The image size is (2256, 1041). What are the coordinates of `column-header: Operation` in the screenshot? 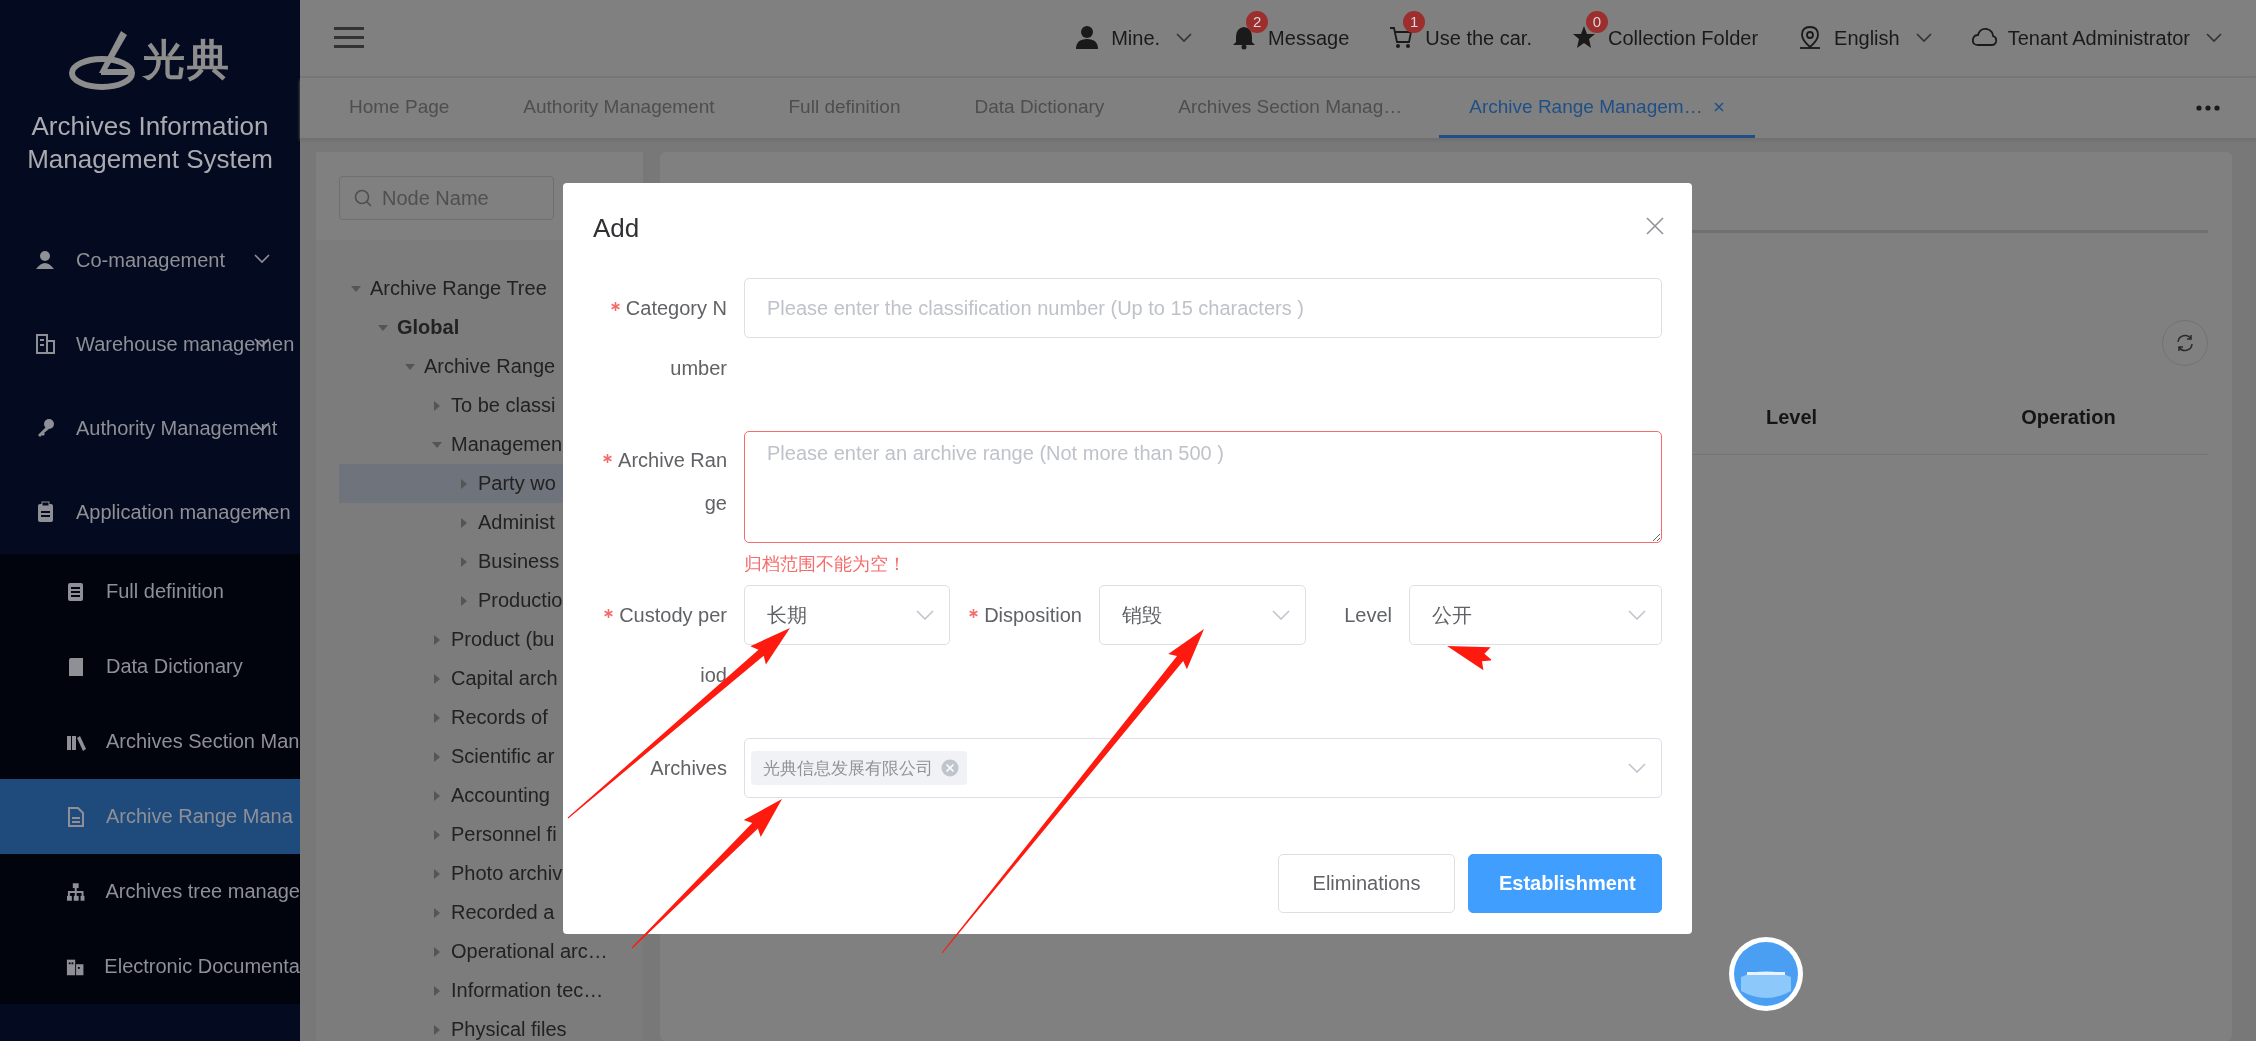 It's located at (2068, 417).